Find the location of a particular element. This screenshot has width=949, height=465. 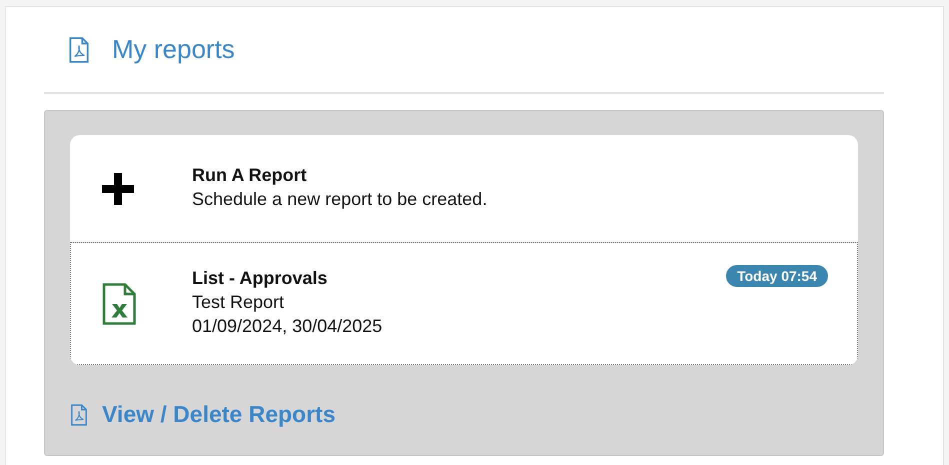

report-title: List - Approvals is located at coordinates (260, 278).